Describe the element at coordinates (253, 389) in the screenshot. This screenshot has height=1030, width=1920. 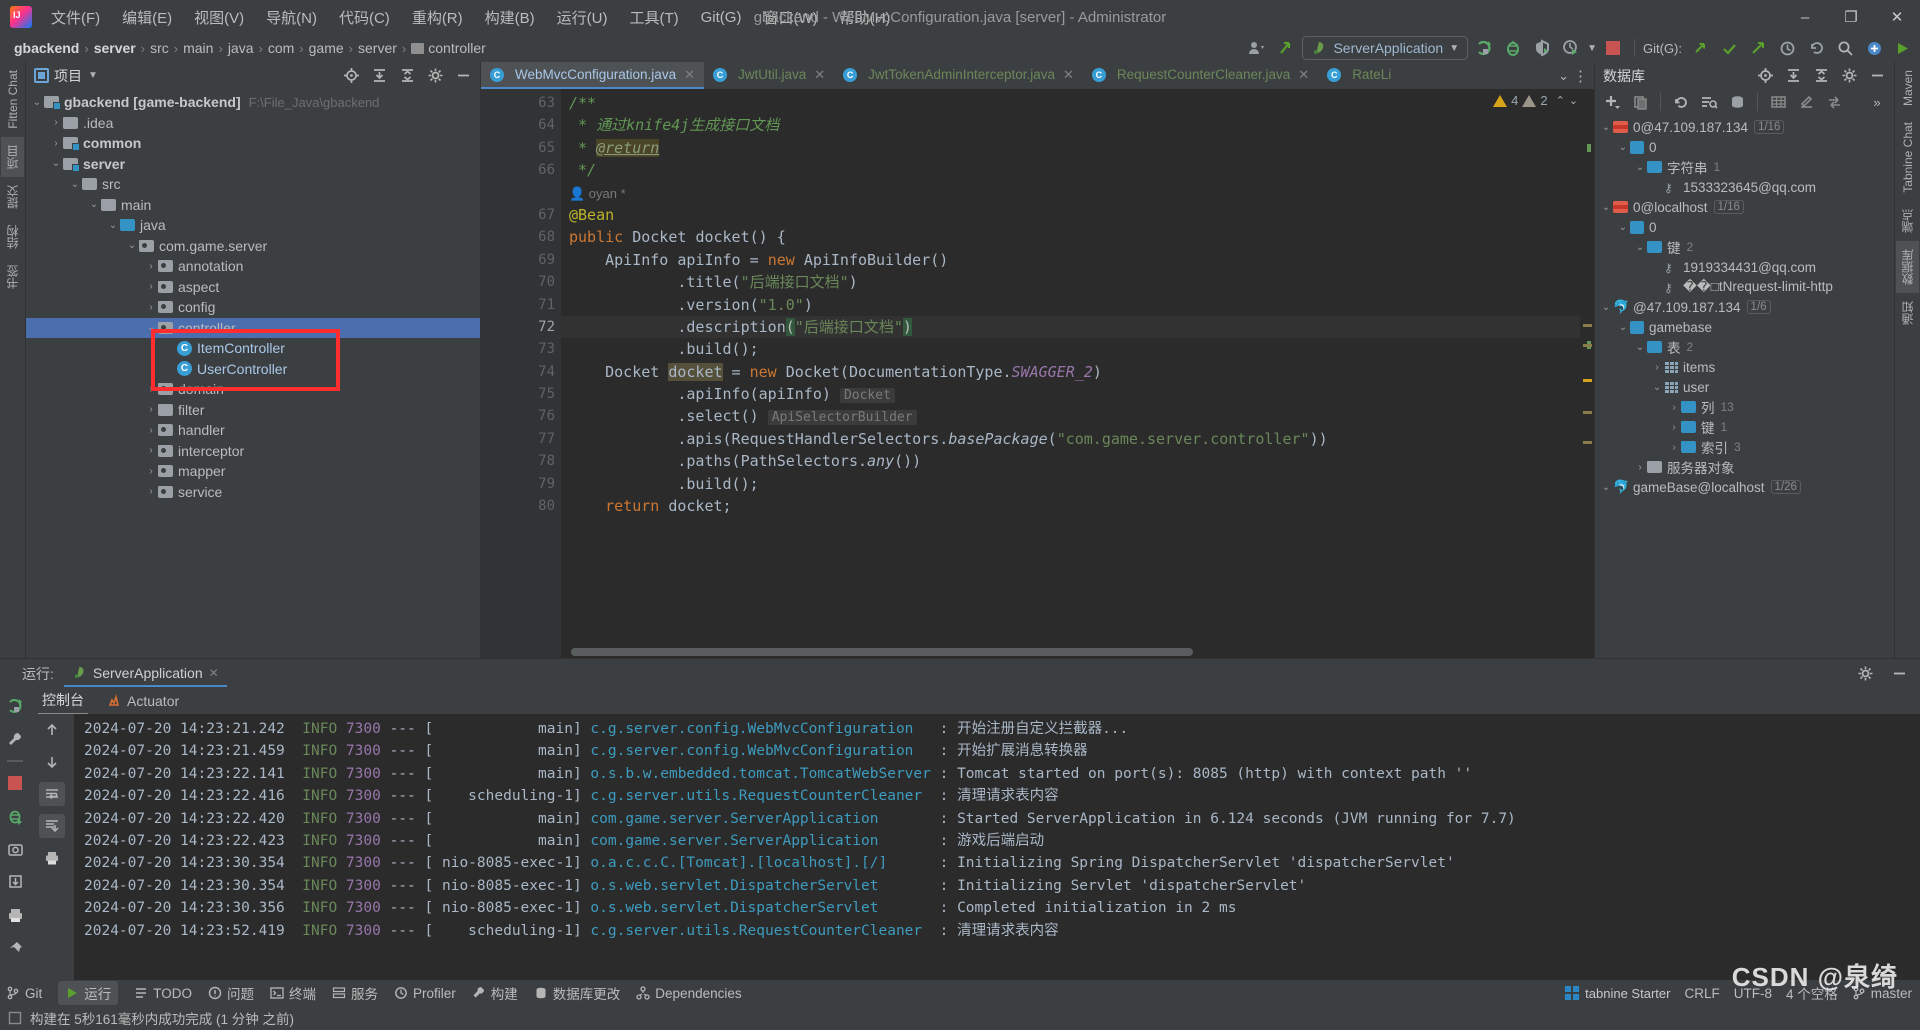
I see `project-tree-item: › domain` at that location.